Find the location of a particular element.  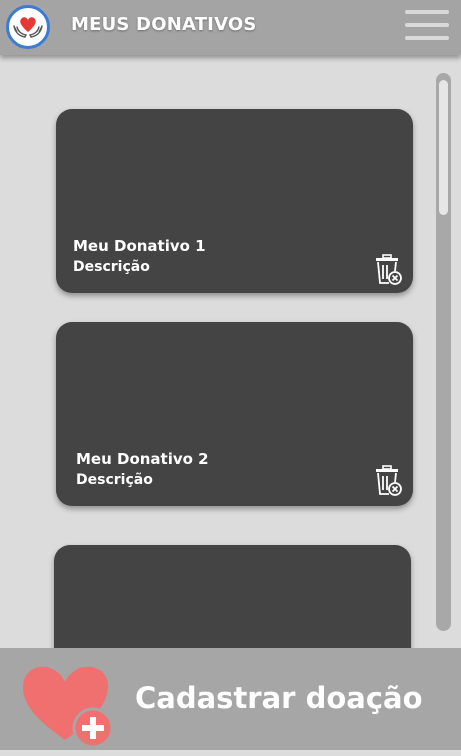

donation-title: Meu Donativo 1 is located at coordinates (139, 246).